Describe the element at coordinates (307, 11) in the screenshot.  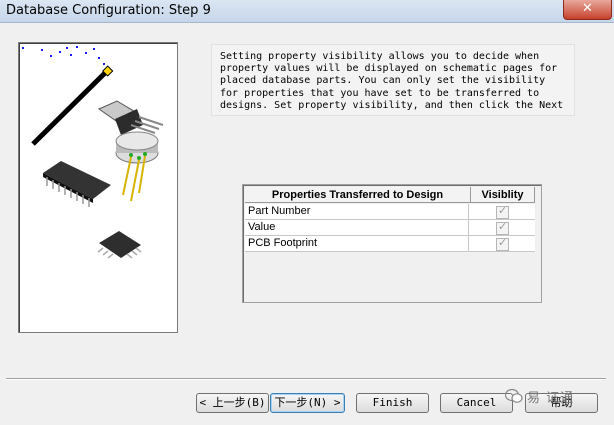
I see `title-bar: Database Configuration: Step 9 ✕` at that location.